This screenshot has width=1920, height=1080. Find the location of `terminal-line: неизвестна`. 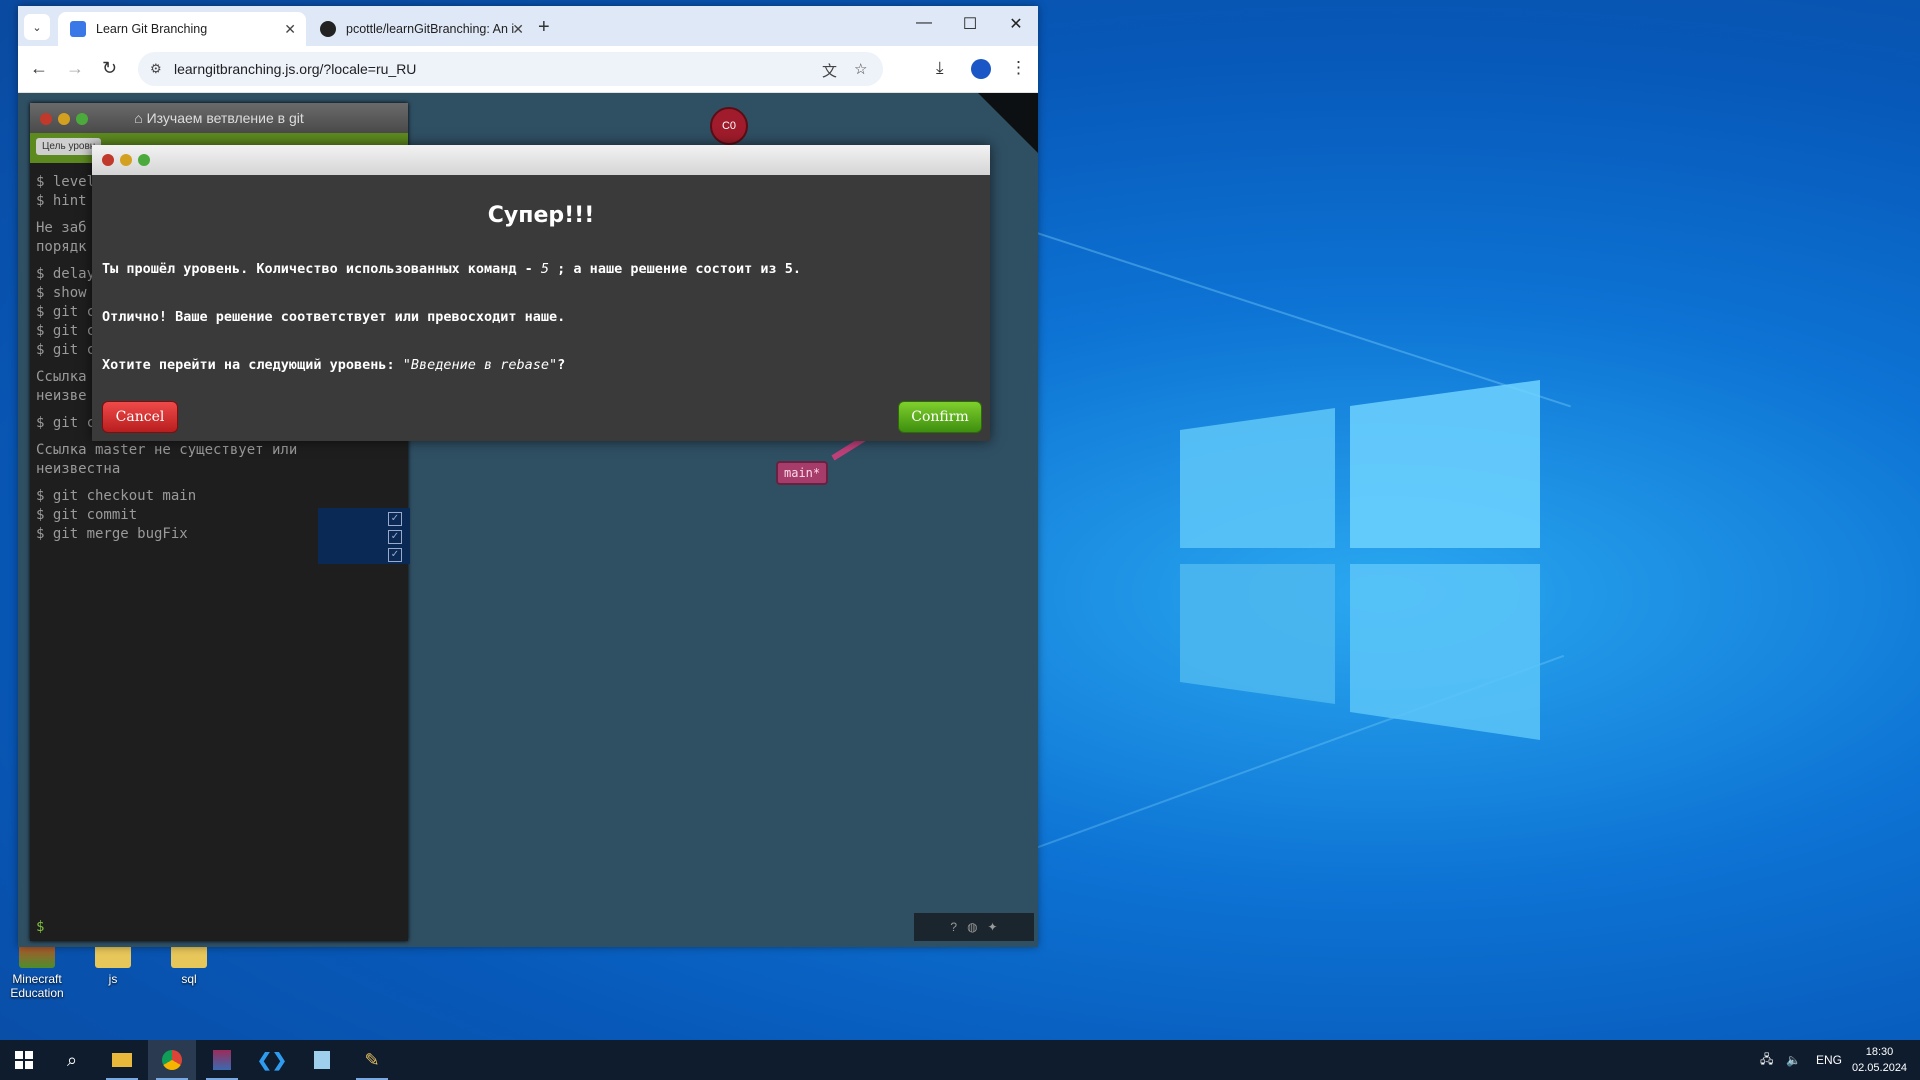

terminal-line: неизвестна is located at coordinates (78, 469).